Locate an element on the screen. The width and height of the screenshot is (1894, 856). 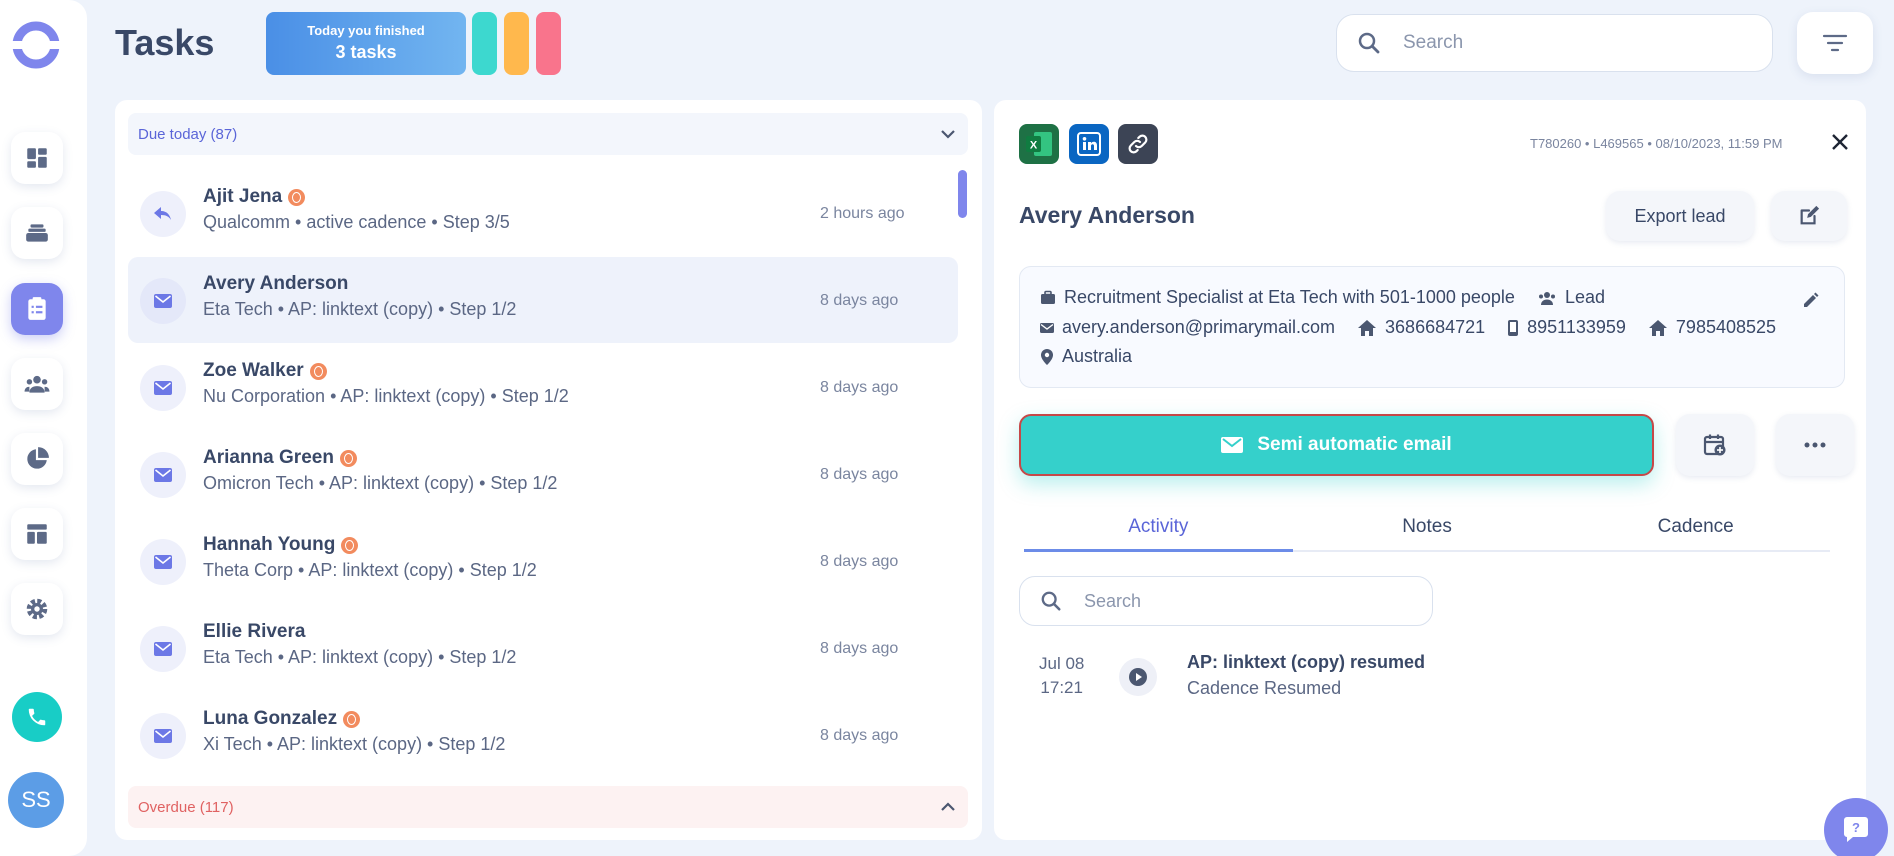
lead-type-icon is located at coordinates (1546, 298).